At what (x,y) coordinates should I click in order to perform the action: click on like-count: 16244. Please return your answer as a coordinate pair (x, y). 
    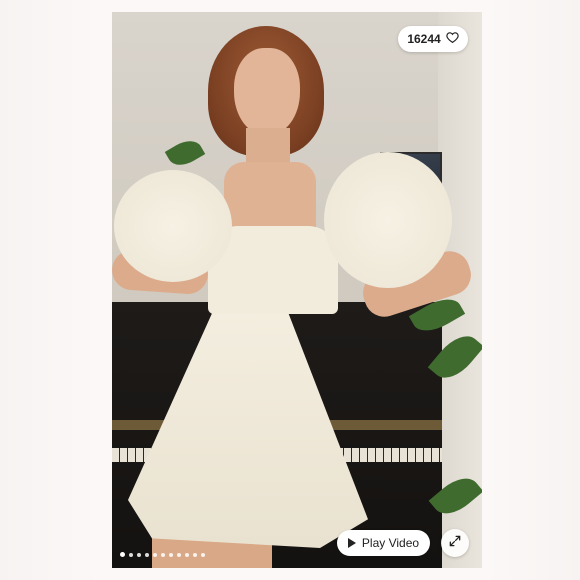
    Looking at the image, I should click on (424, 39).